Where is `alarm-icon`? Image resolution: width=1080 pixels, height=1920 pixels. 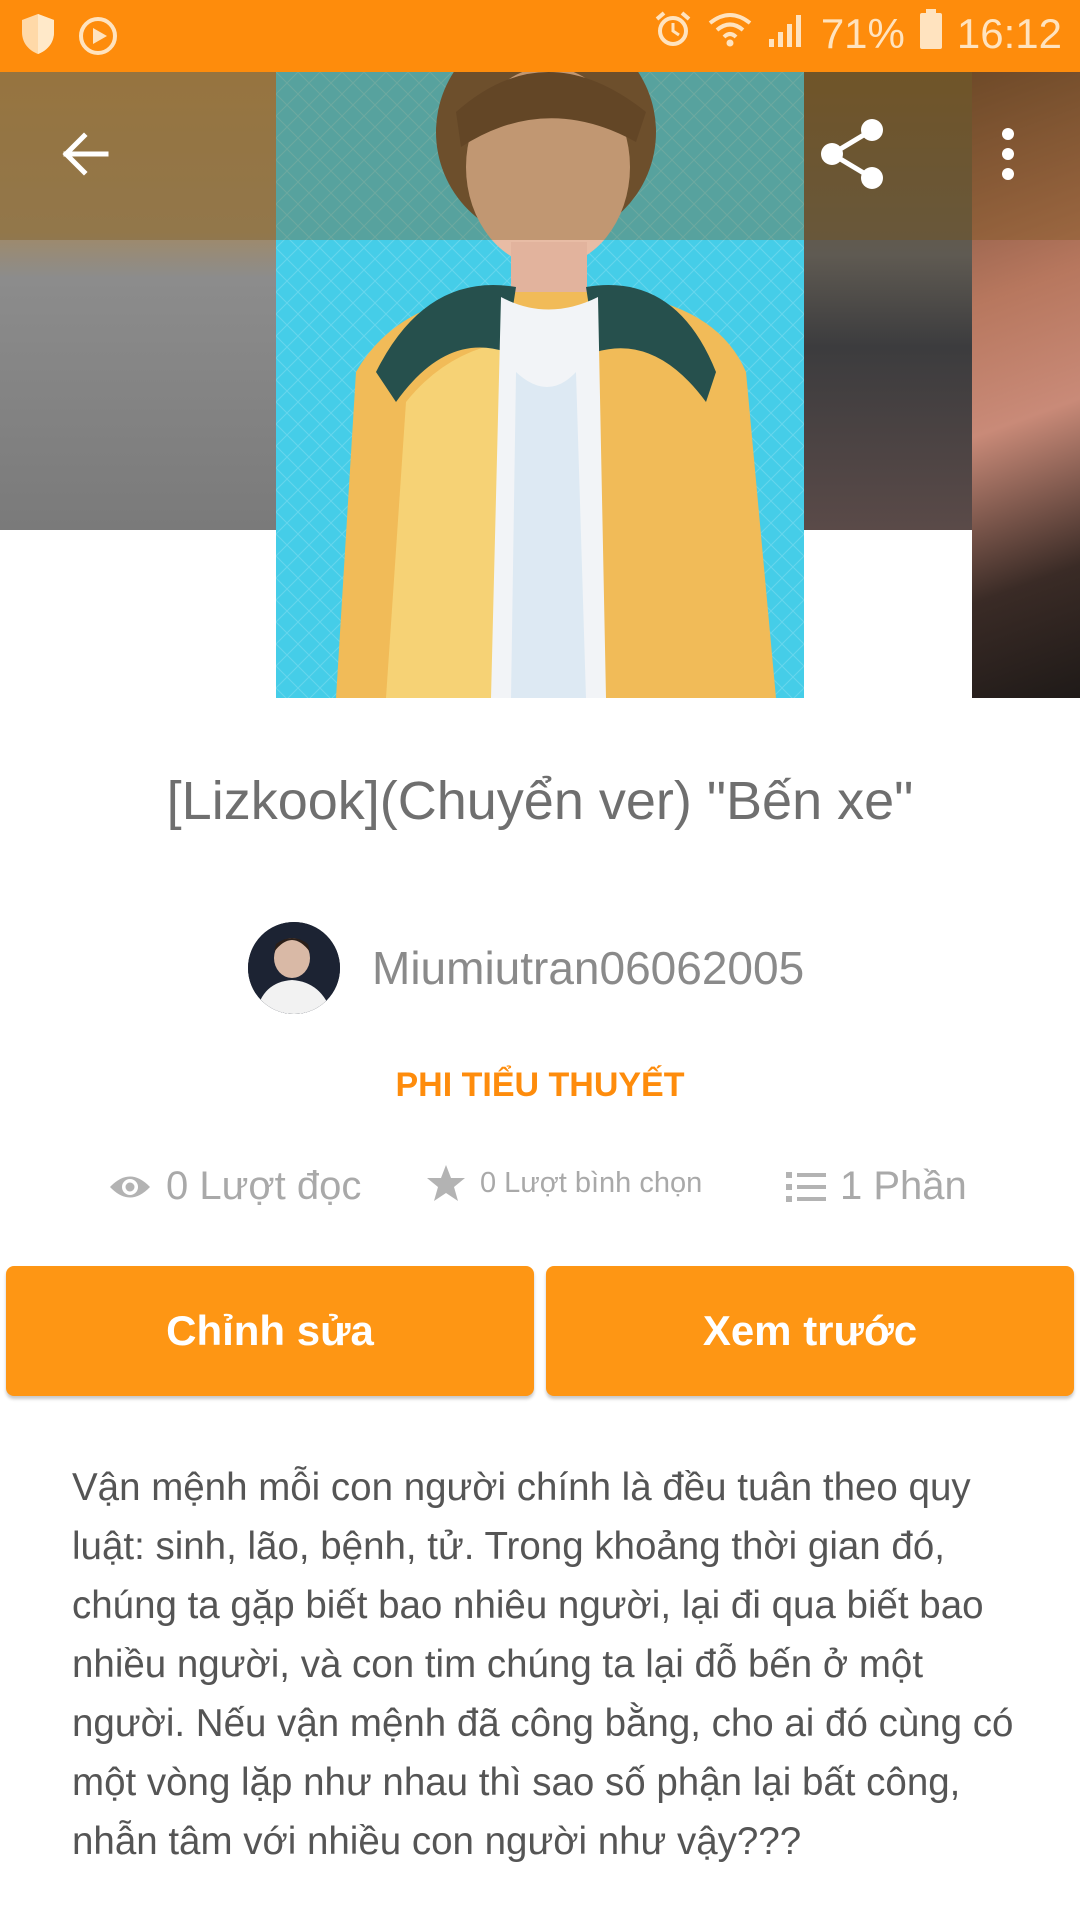
alarm-icon is located at coordinates (673, 34).